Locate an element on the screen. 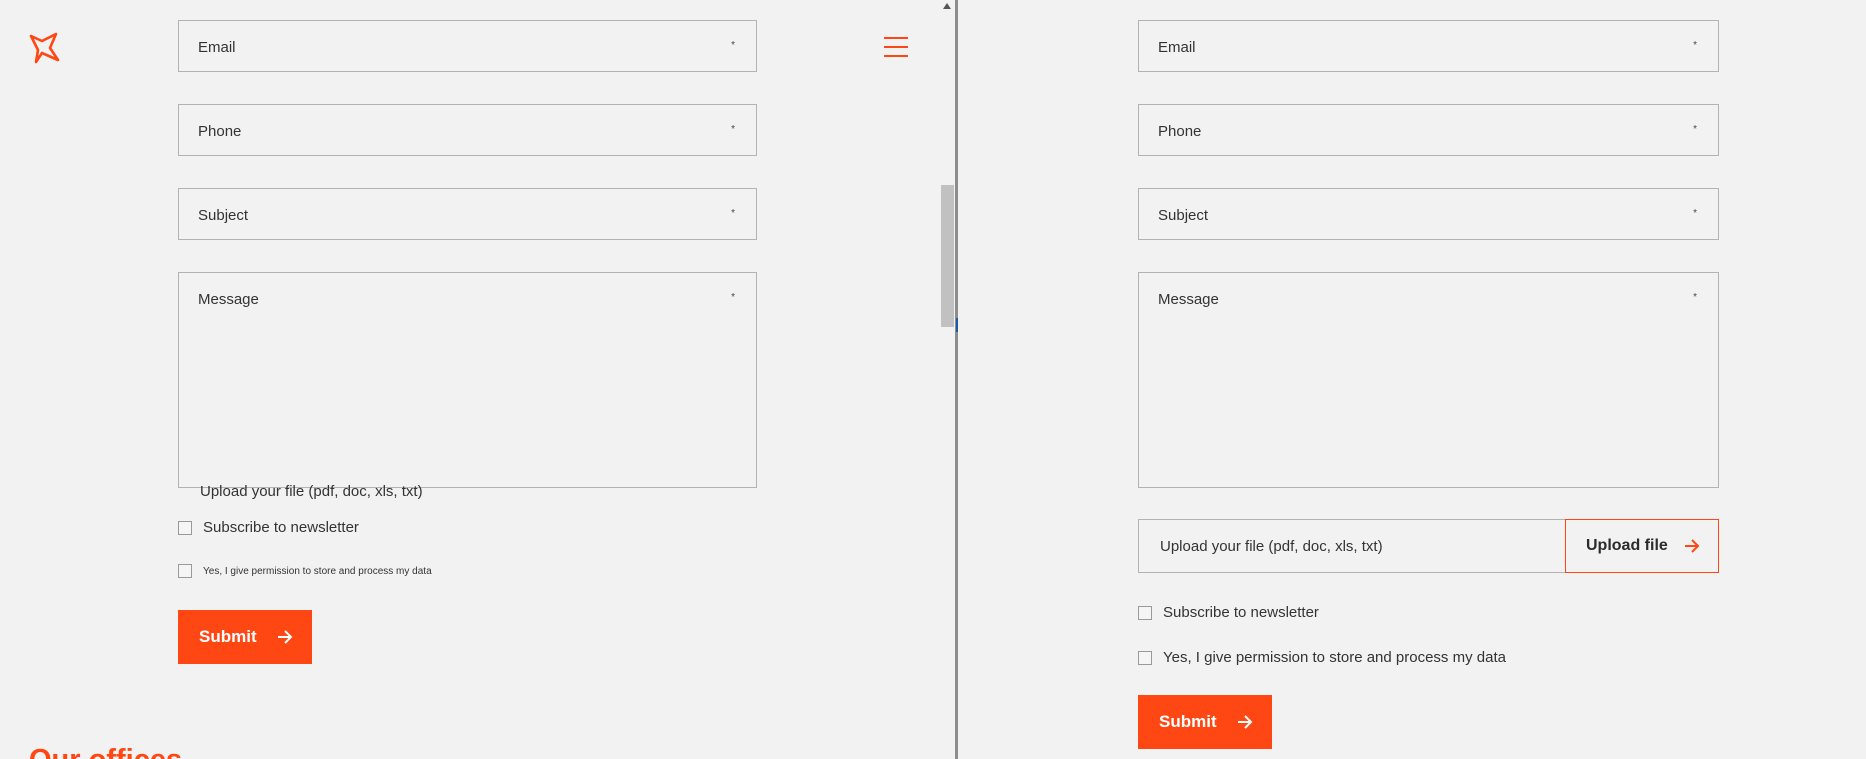 This screenshot has height=759, width=1866. upload-file-button: Upload file is located at coordinates (1642, 546).